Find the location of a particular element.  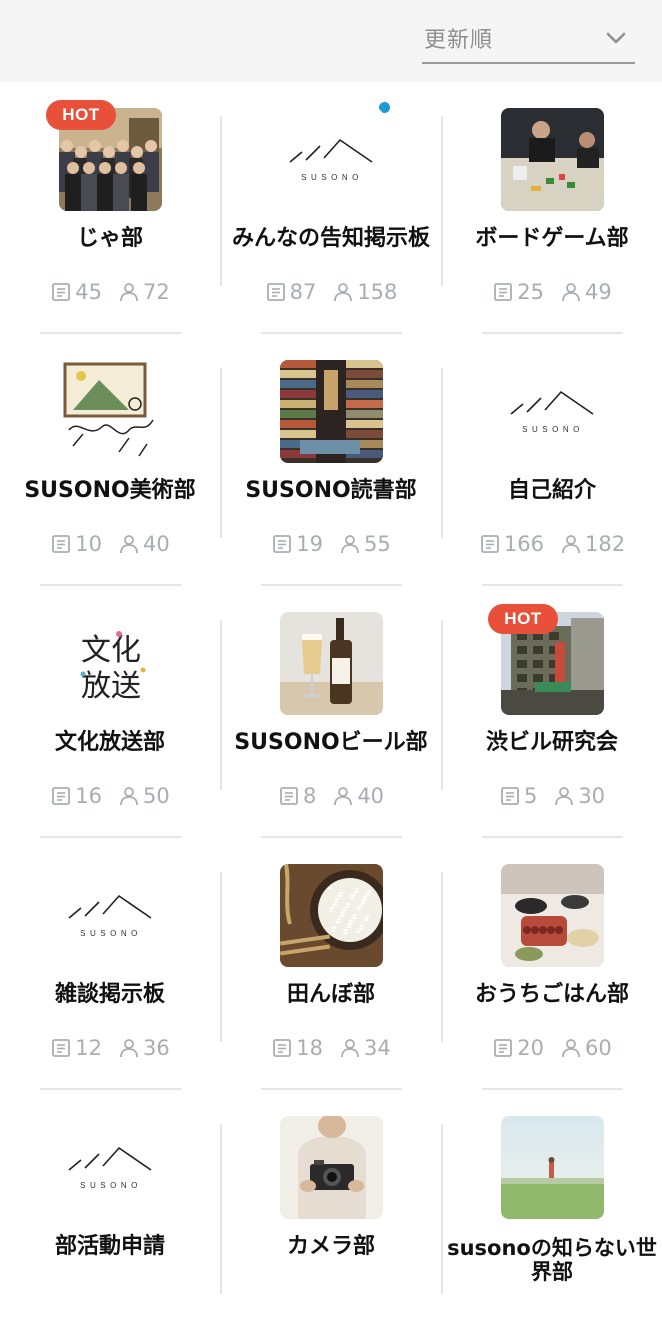

member-count: 36 is located at coordinates (156, 1048).